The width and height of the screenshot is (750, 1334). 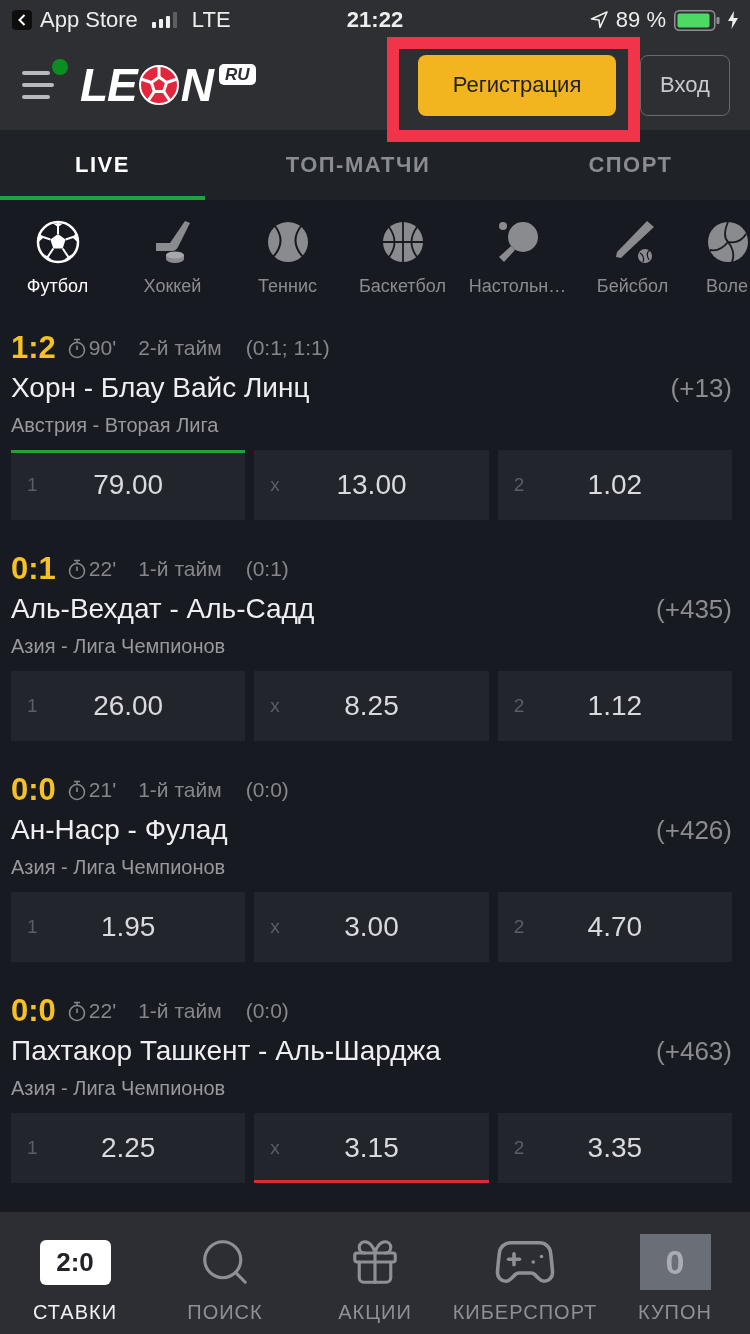 I want to click on nav-item: ПОИСК, so click(x=225, y=1273).